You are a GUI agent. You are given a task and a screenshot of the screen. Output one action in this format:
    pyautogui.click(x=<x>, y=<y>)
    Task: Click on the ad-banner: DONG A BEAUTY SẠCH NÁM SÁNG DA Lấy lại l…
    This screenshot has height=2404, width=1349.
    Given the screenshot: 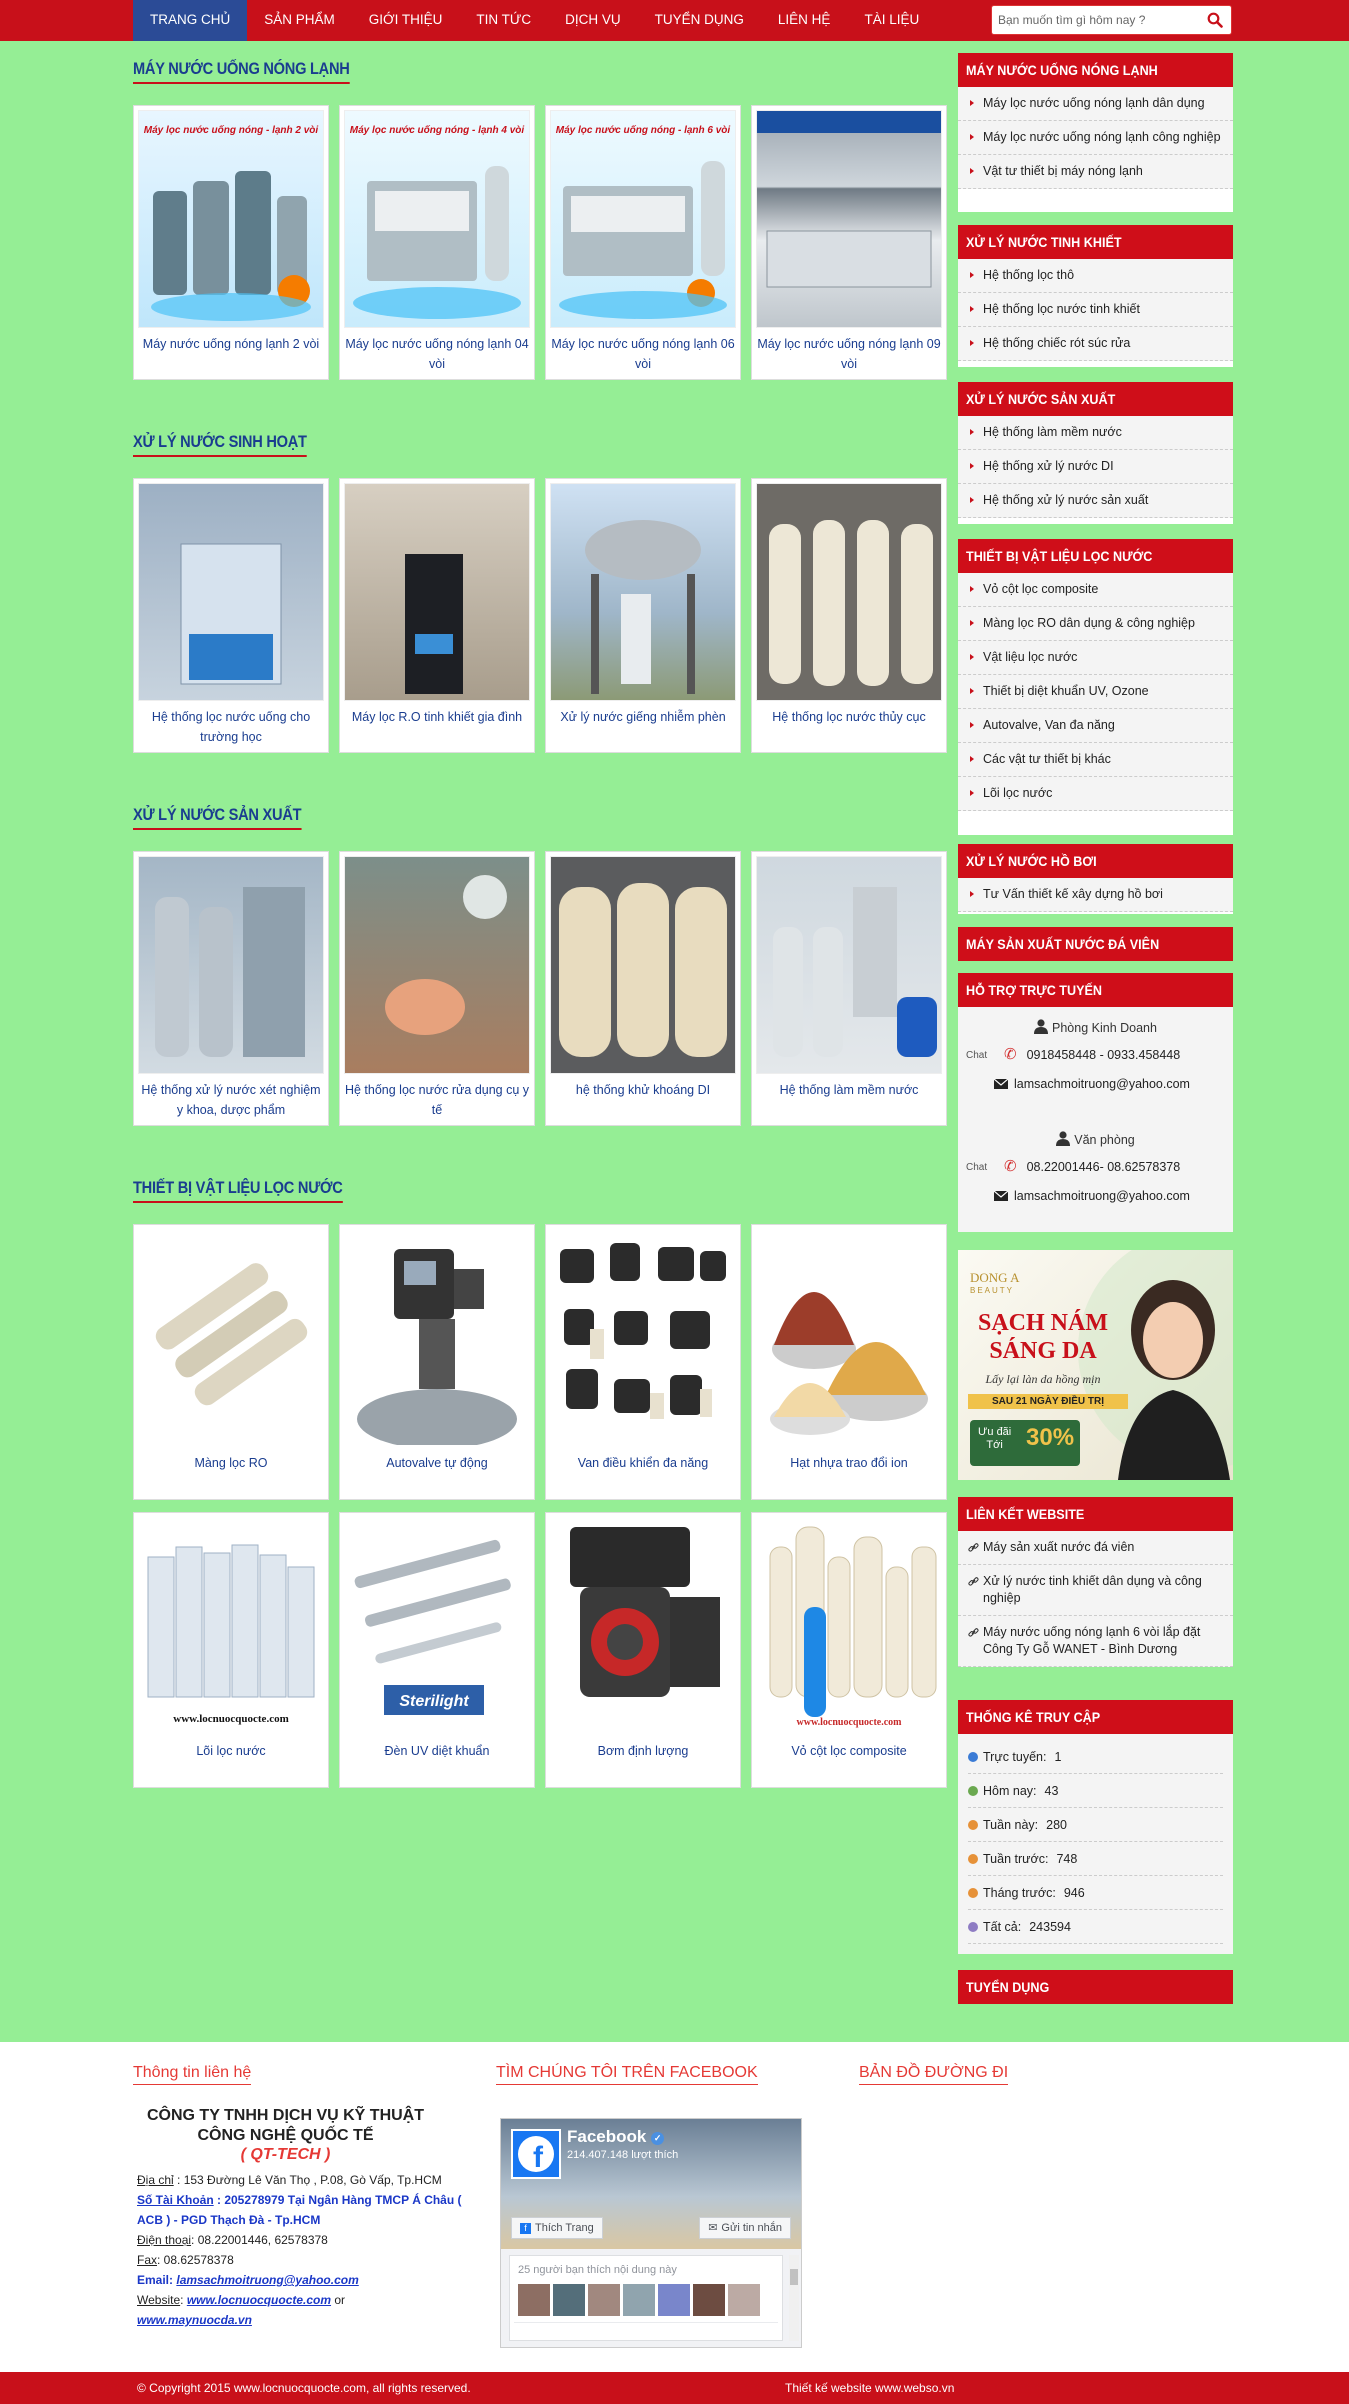 What is the action you would take?
    pyautogui.click(x=1095, y=1365)
    